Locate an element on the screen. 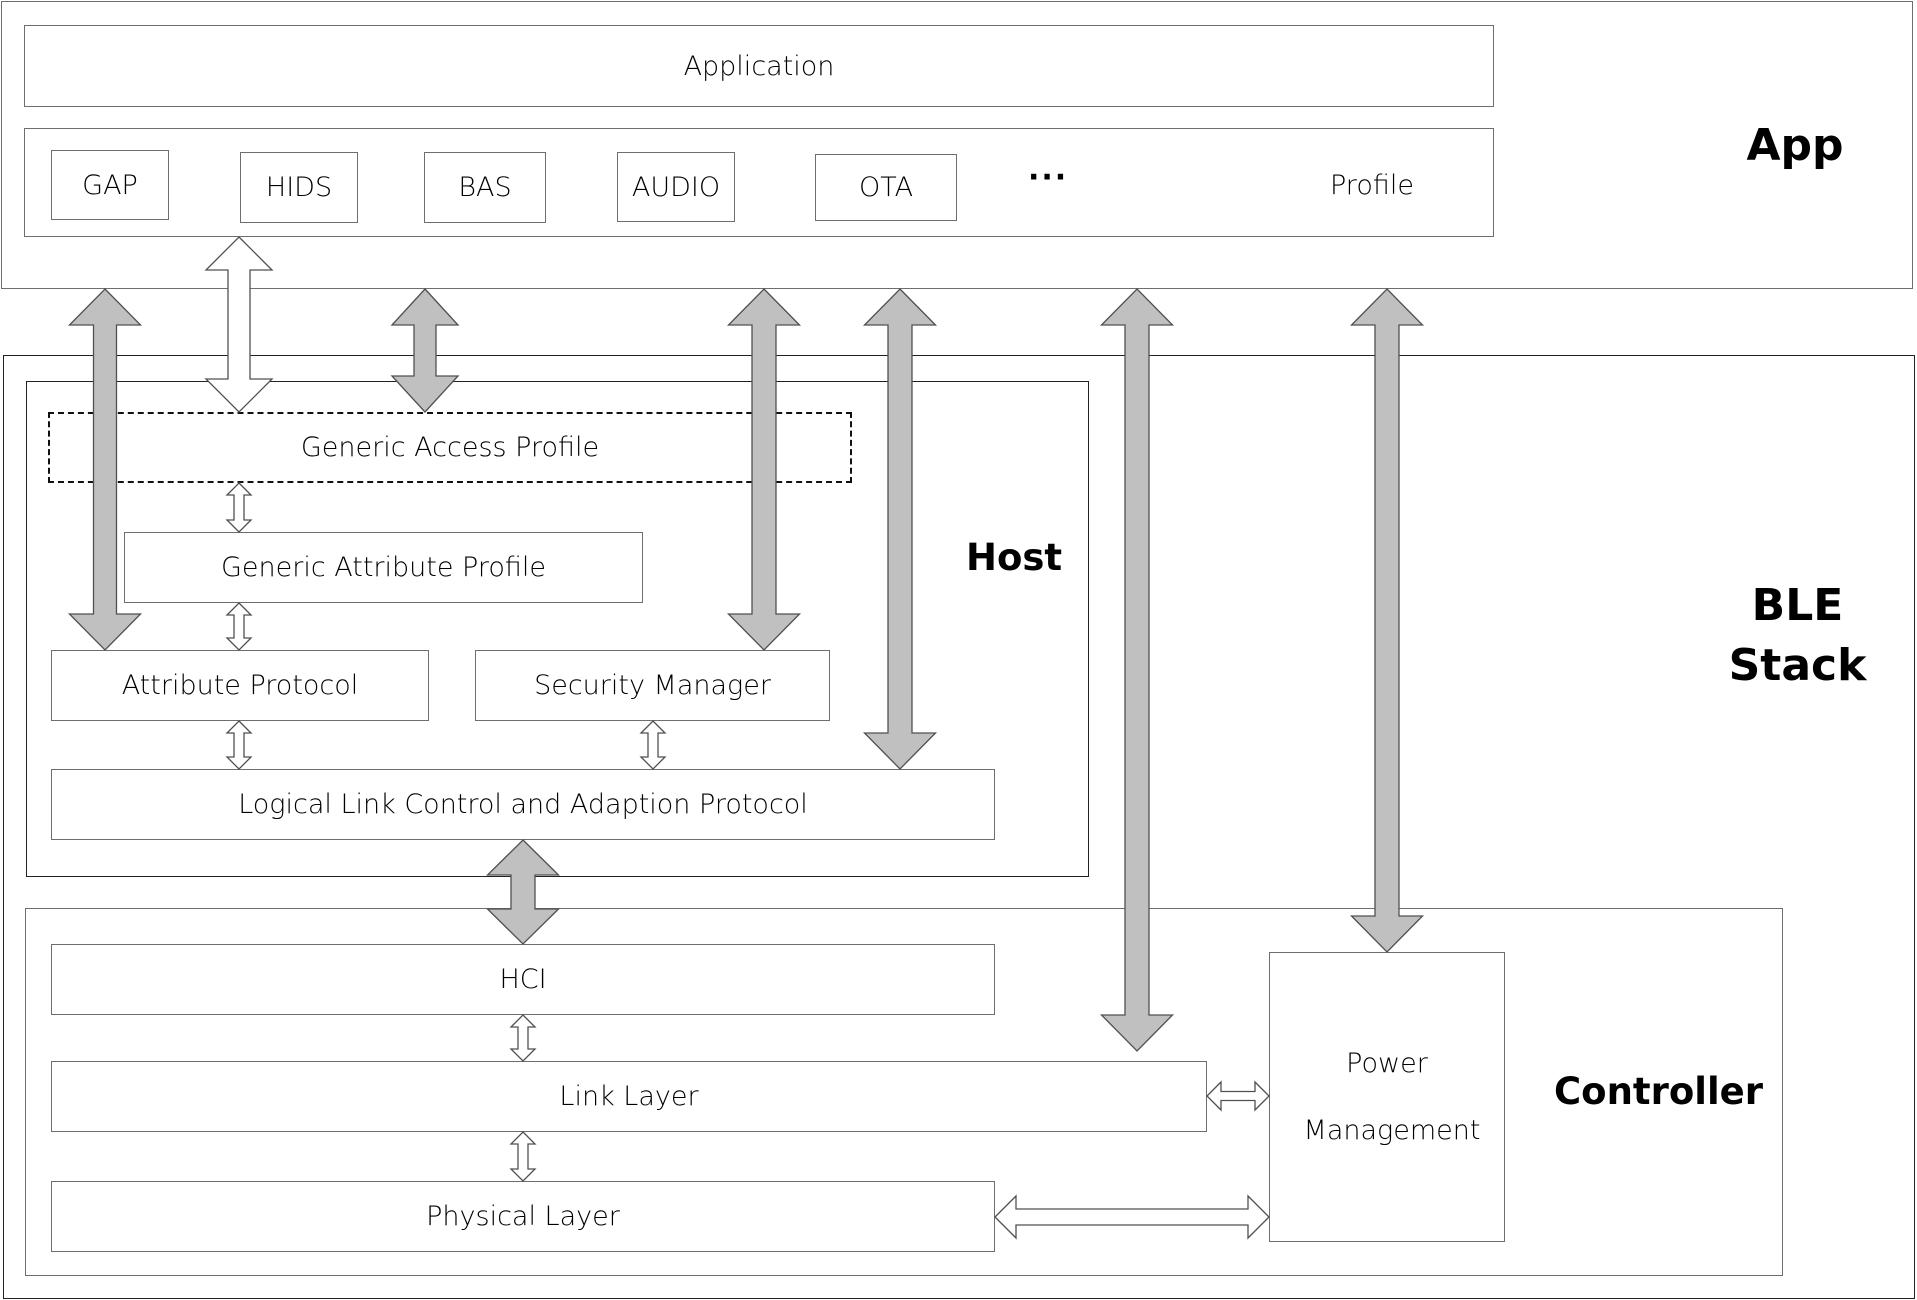 The image size is (1917, 1300). link-layer-label: Link Layer is located at coordinates (629, 1096).